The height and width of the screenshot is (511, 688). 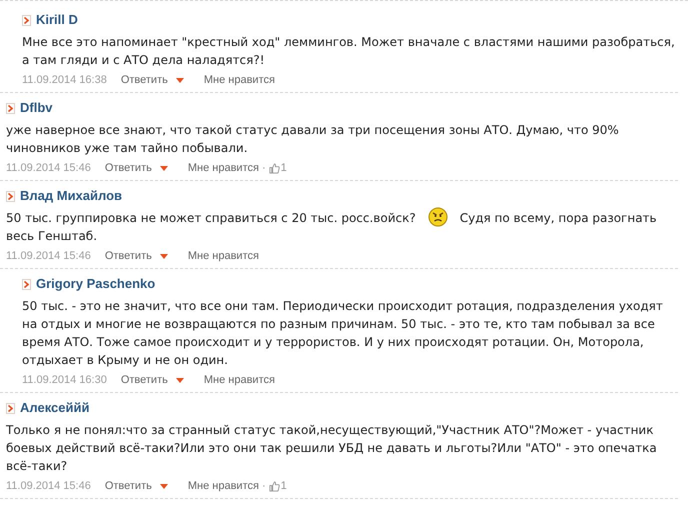 I want to click on comment-date: 11.09.2014 16:38, so click(x=64, y=80).